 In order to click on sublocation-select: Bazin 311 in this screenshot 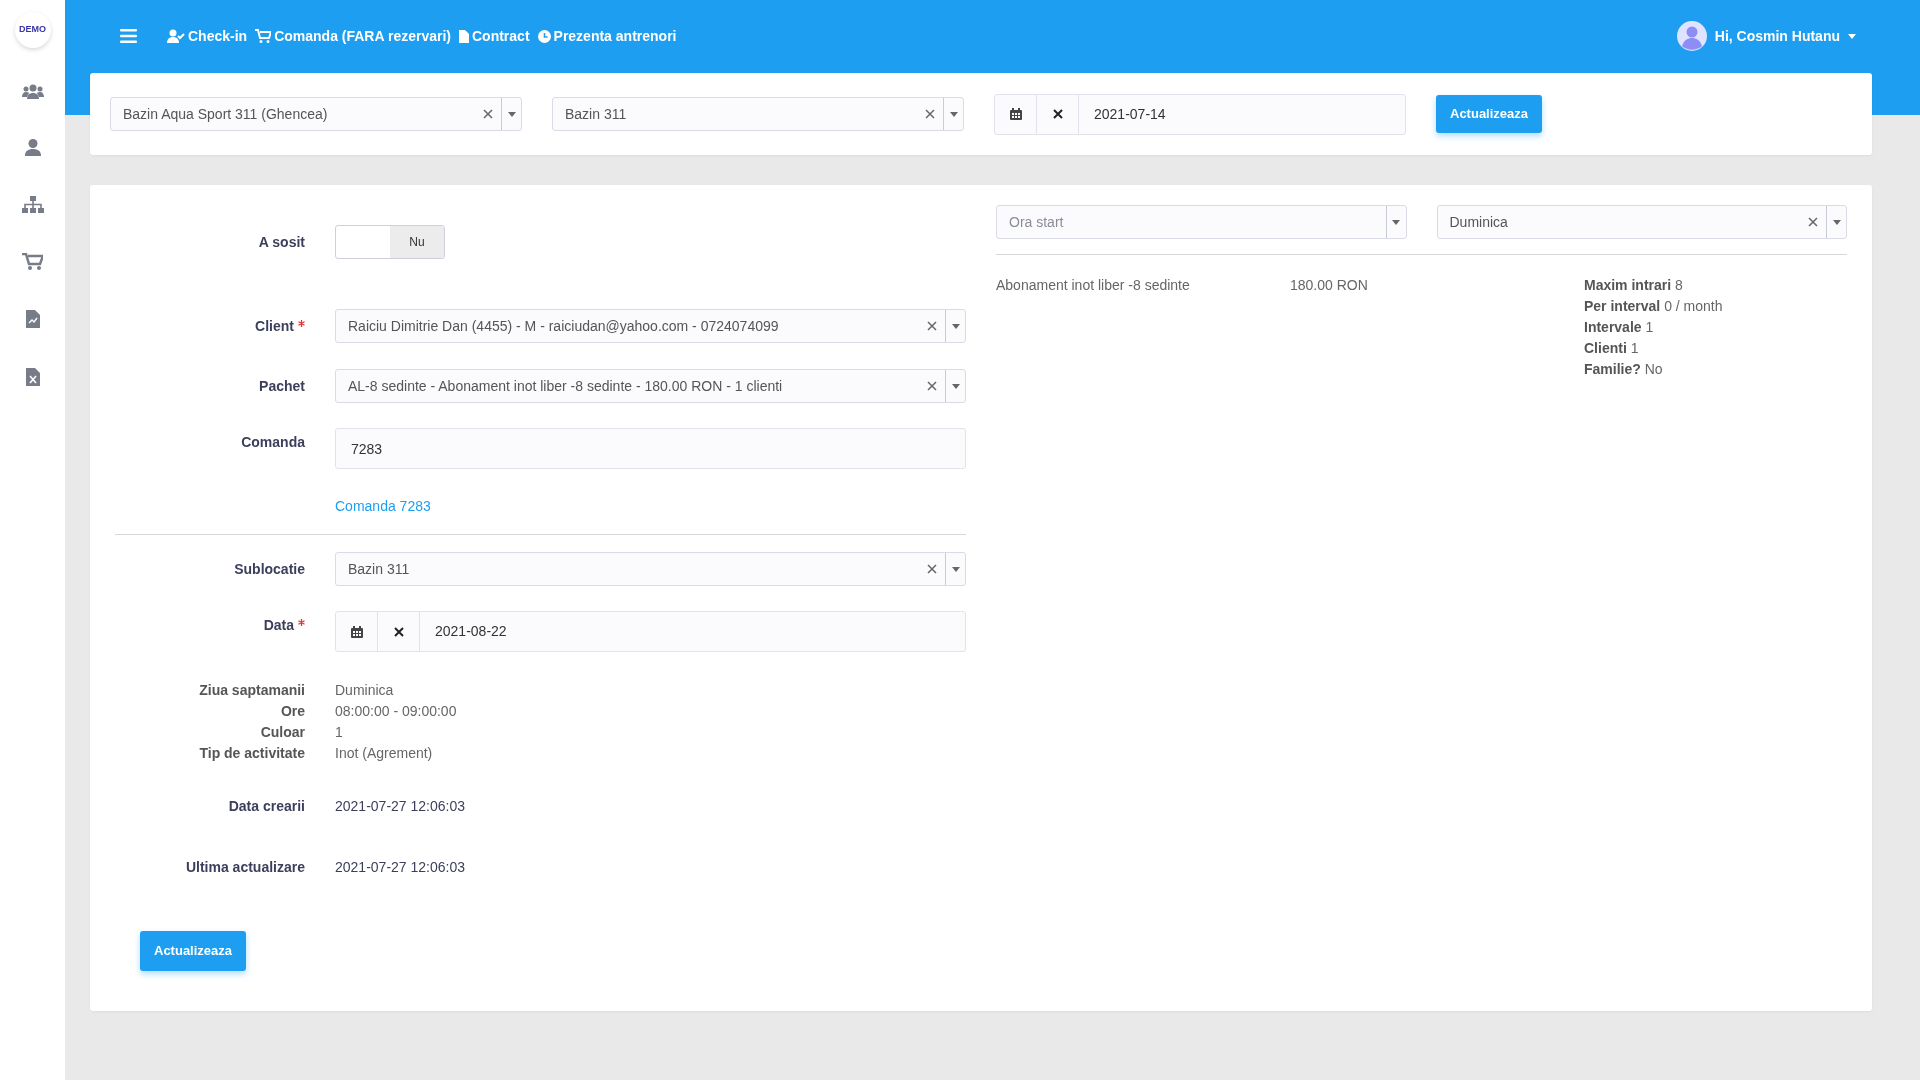, I will do `click(758, 114)`.